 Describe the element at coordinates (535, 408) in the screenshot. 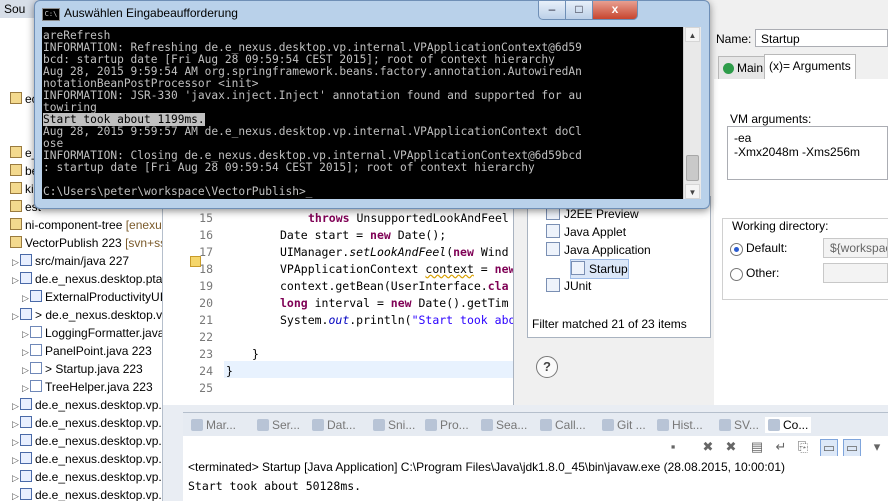

I see `view-separator` at that location.